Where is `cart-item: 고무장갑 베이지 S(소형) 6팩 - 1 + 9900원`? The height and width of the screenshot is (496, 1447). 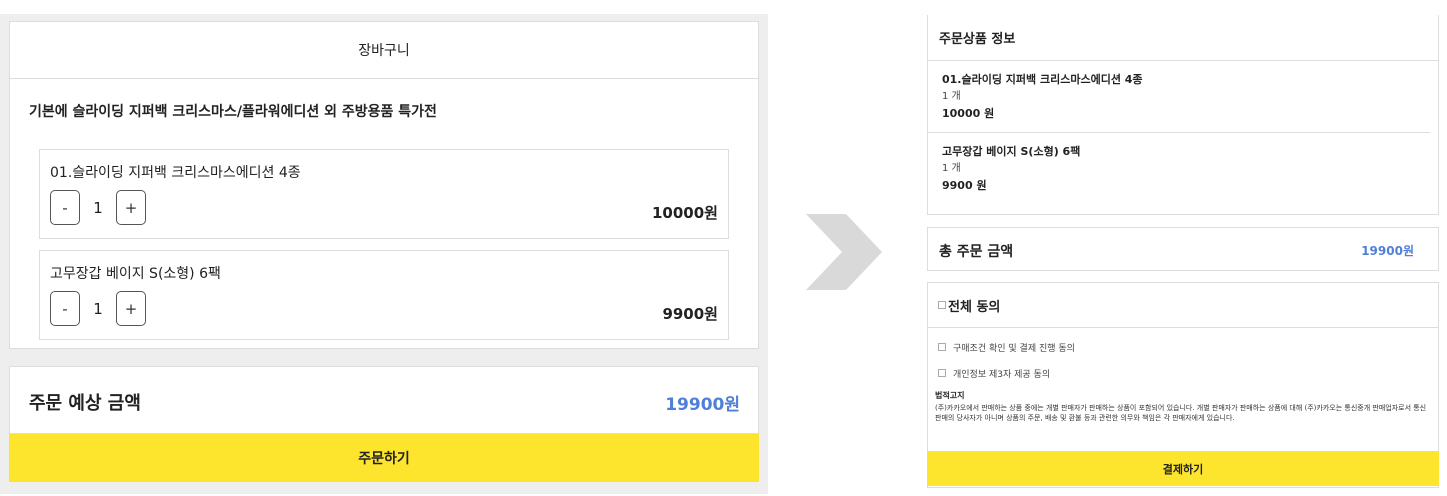 cart-item: 고무장갑 베이지 S(소형) 6팩 - 1 + 9900원 is located at coordinates (384, 295).